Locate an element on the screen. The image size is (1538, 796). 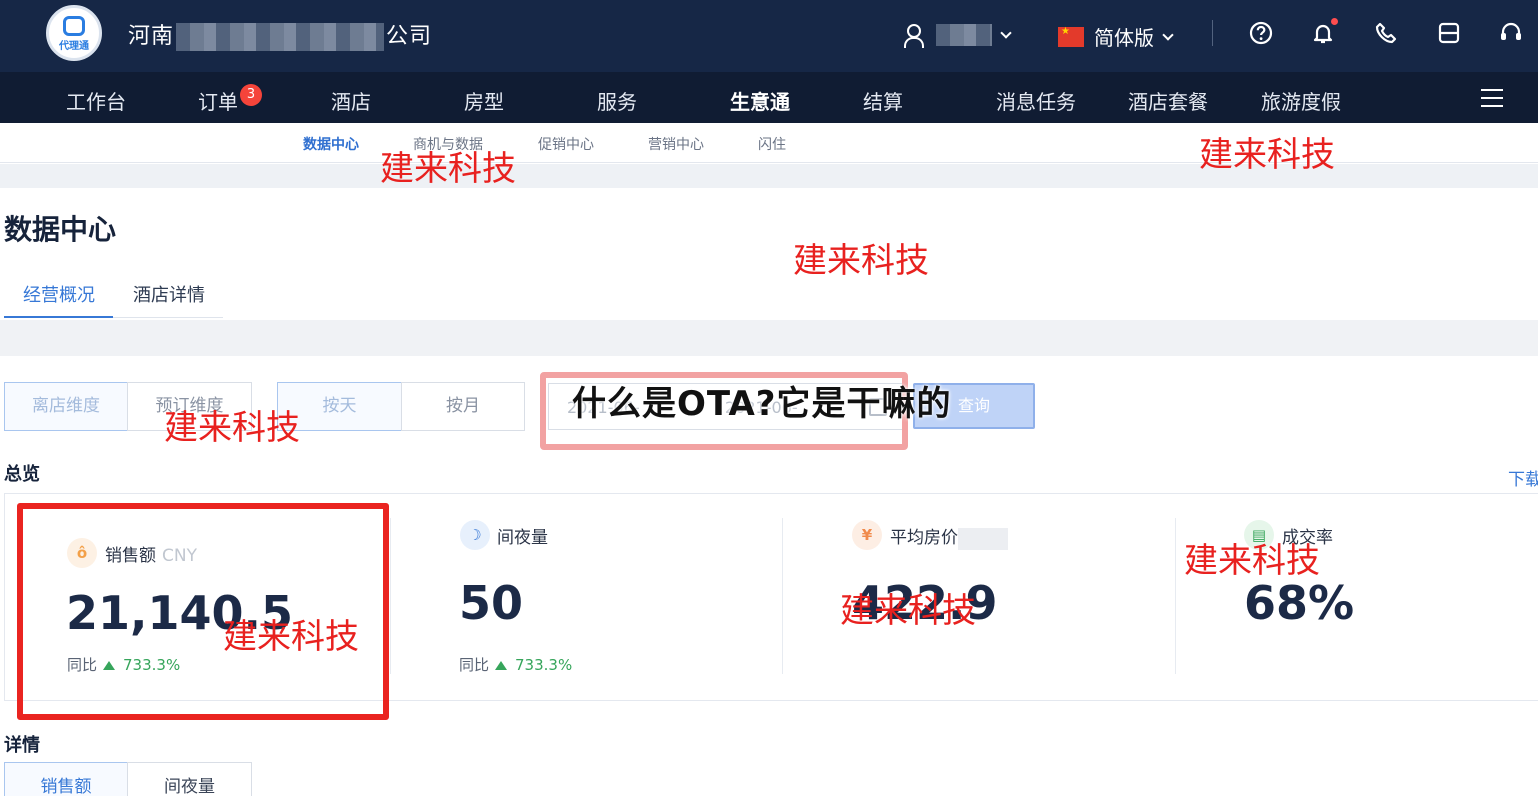
tab-business-overview: 经营概况 is located at coordinates (59, 294).